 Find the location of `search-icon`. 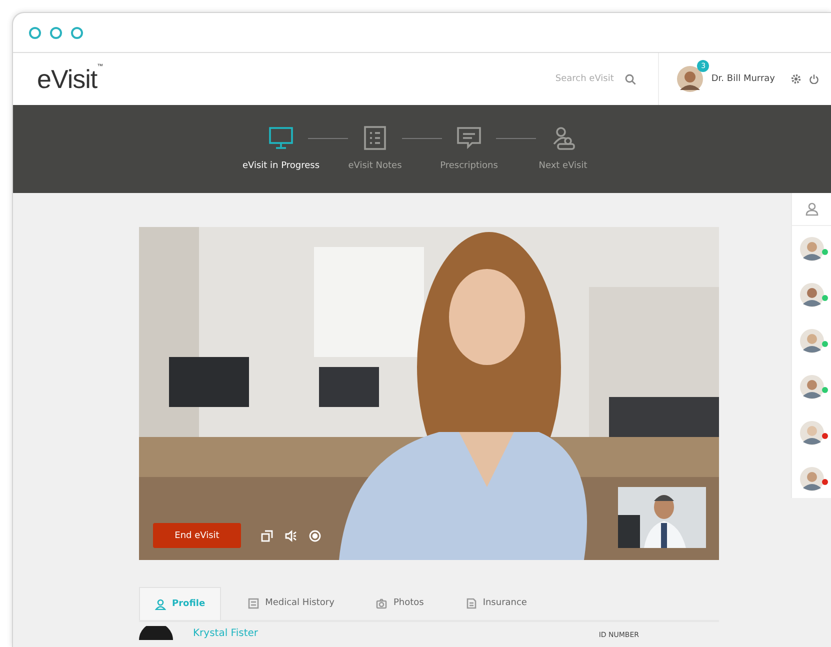

search-icon is located at coordinates (630, 79).